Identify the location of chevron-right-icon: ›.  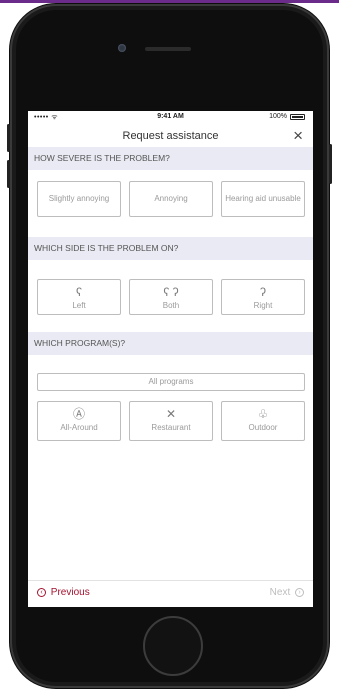
(299, 592).